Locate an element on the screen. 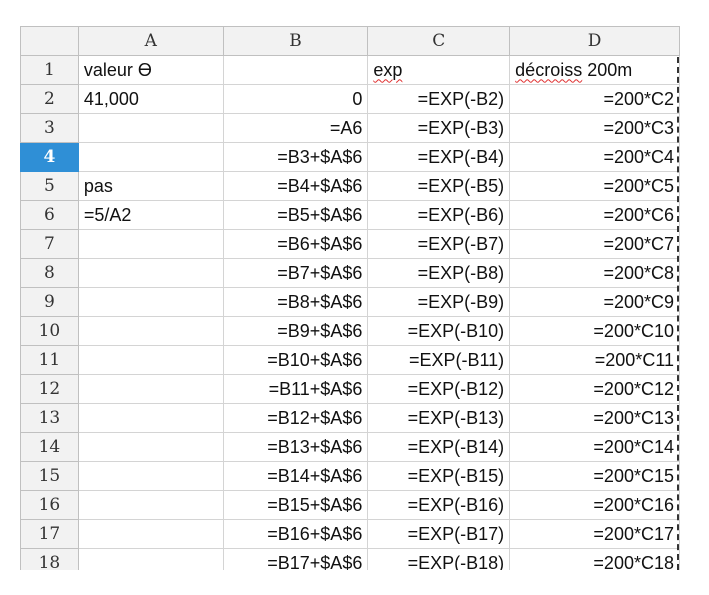 The height and width of the screenshot is (595, 709). cell-c12: =EXP(-B12) is located at coordinates (439, 389).